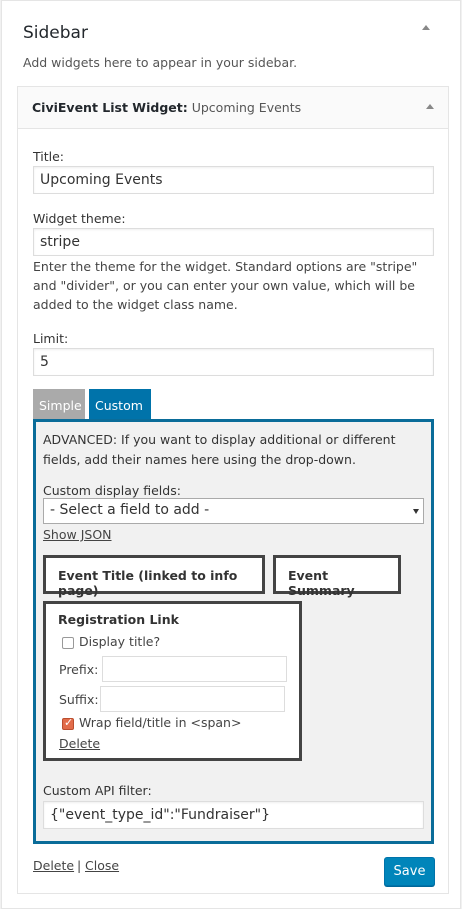  I want to click on field-event-summary-label: Event Summary, so click(321, 583).